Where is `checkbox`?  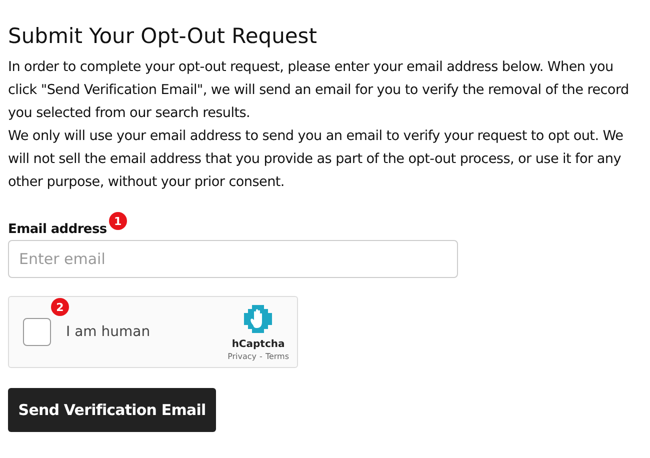
checkbox is located at coordinates (37, 332).